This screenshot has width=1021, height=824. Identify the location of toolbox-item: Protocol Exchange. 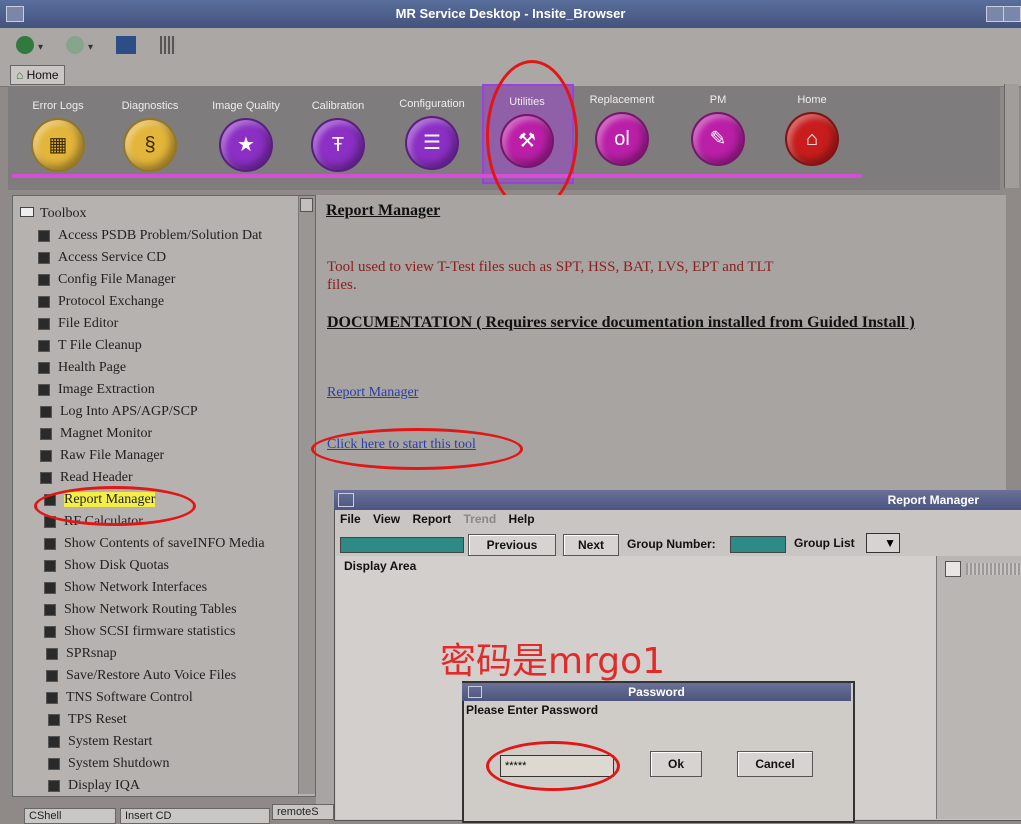
(101, 302).